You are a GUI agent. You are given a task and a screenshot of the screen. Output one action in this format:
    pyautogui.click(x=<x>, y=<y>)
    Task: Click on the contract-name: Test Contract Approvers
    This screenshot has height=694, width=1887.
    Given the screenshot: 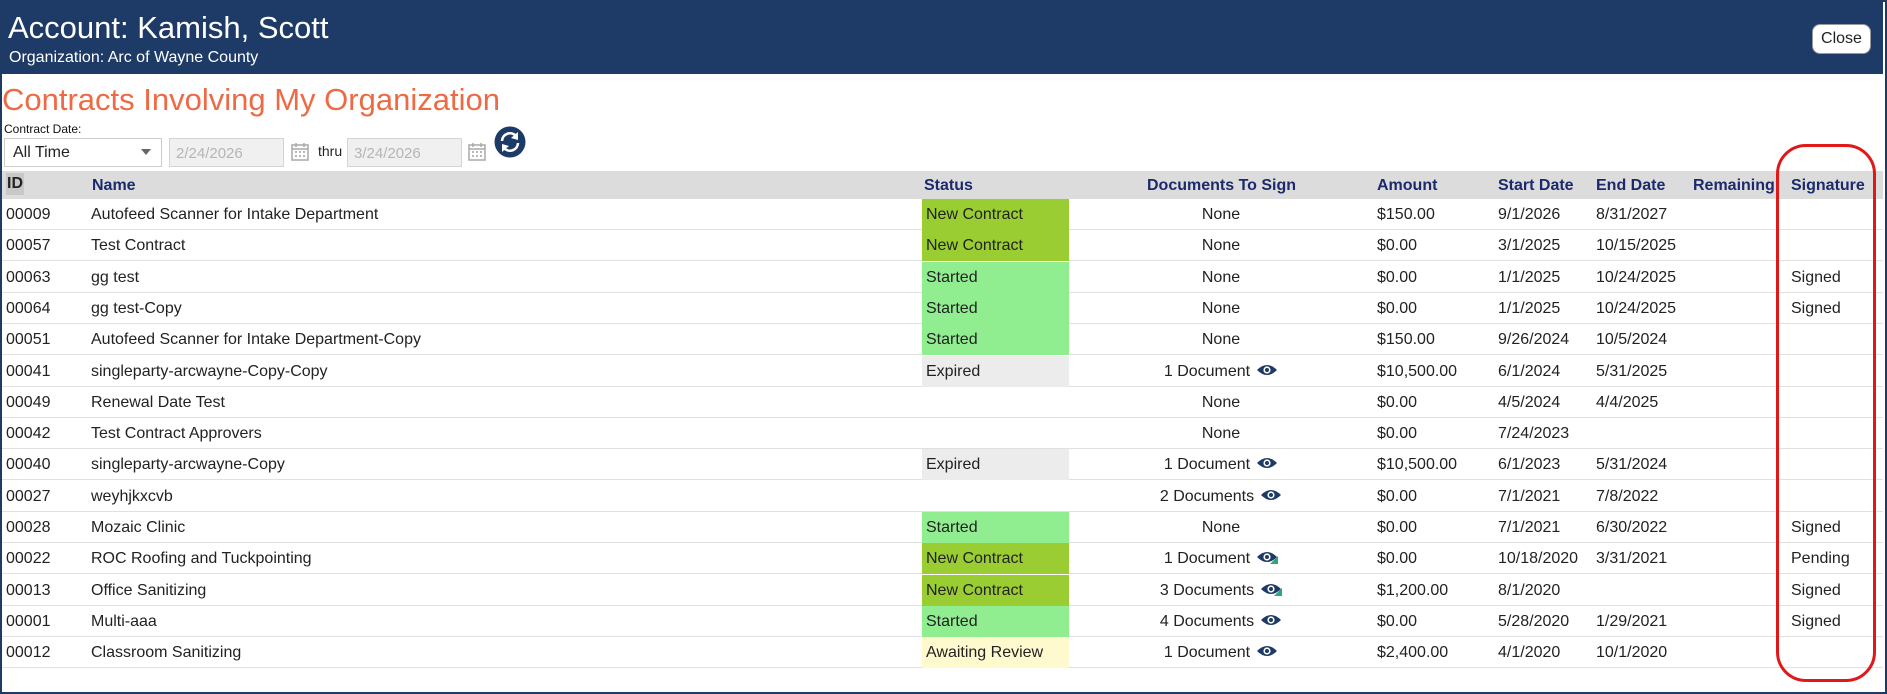 What is the action you would take?
    pyautogui.click(x=176, y=433)
    